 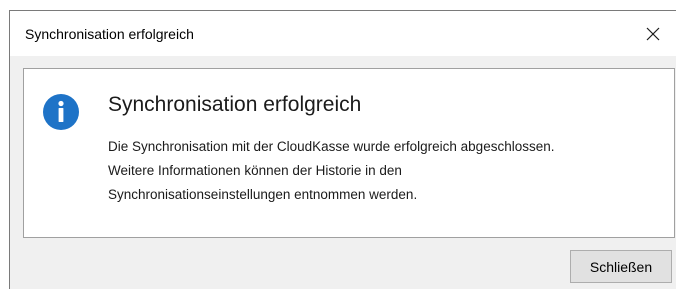 I want to click on dialog-heading: Synchronisation erfolgreich, so click(x=235, y=104).